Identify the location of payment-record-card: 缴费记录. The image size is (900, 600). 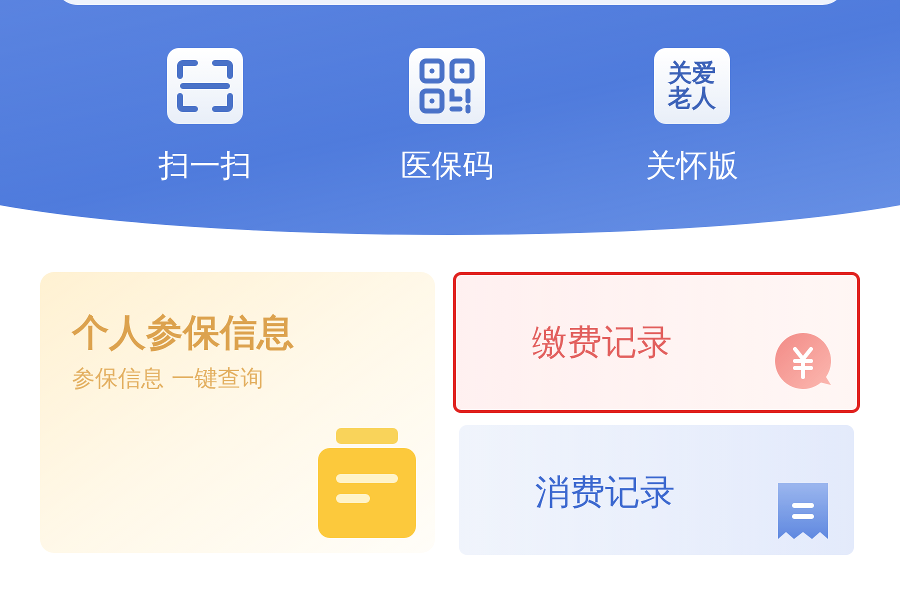
(656, 342).